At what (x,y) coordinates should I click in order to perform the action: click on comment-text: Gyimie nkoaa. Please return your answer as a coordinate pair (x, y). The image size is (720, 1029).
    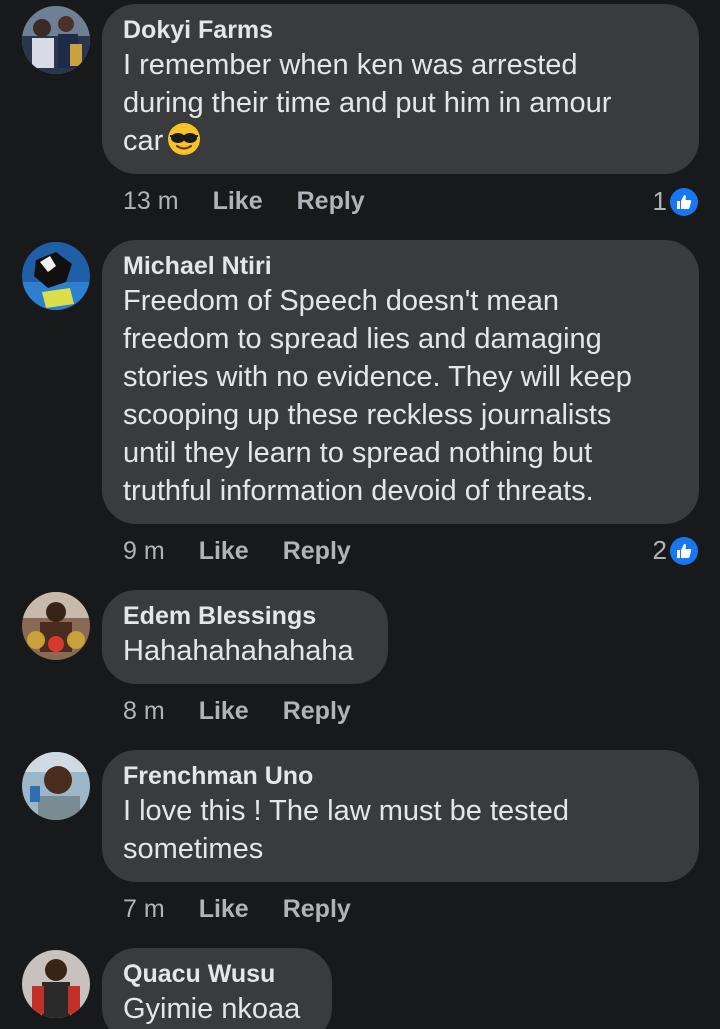
    Looking at the image, I should click on (212, 1009).